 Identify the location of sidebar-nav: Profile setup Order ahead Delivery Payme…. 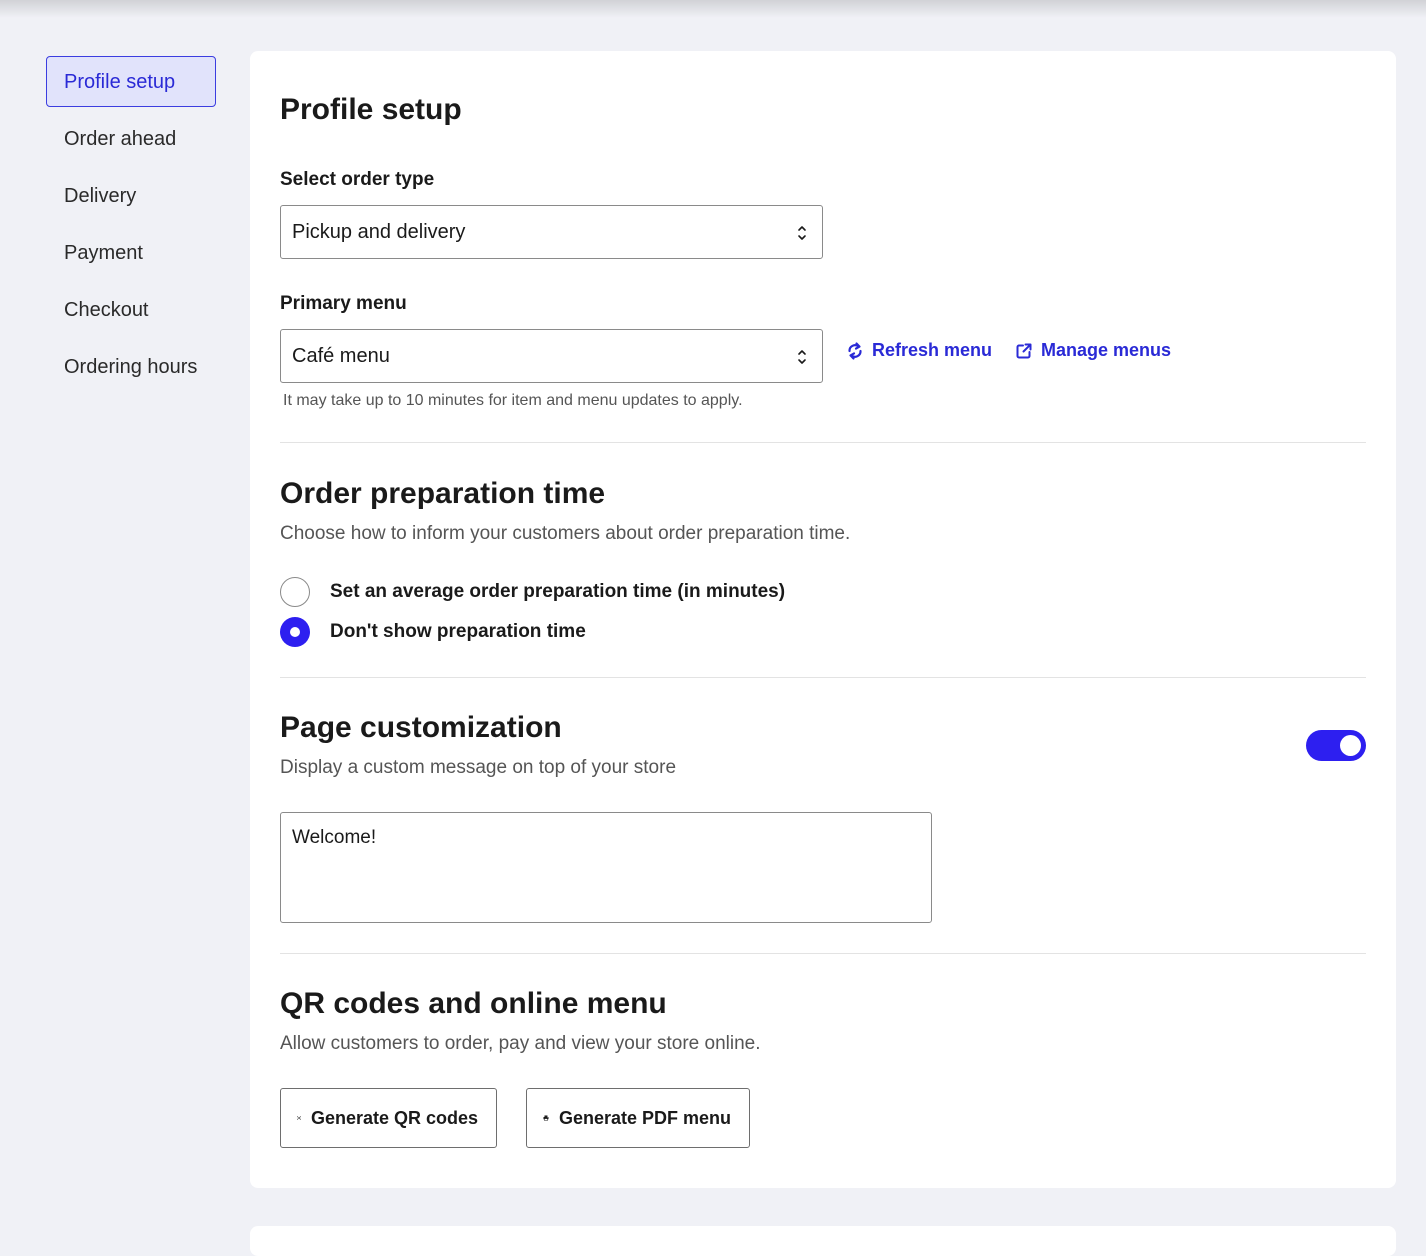
(131, 227).